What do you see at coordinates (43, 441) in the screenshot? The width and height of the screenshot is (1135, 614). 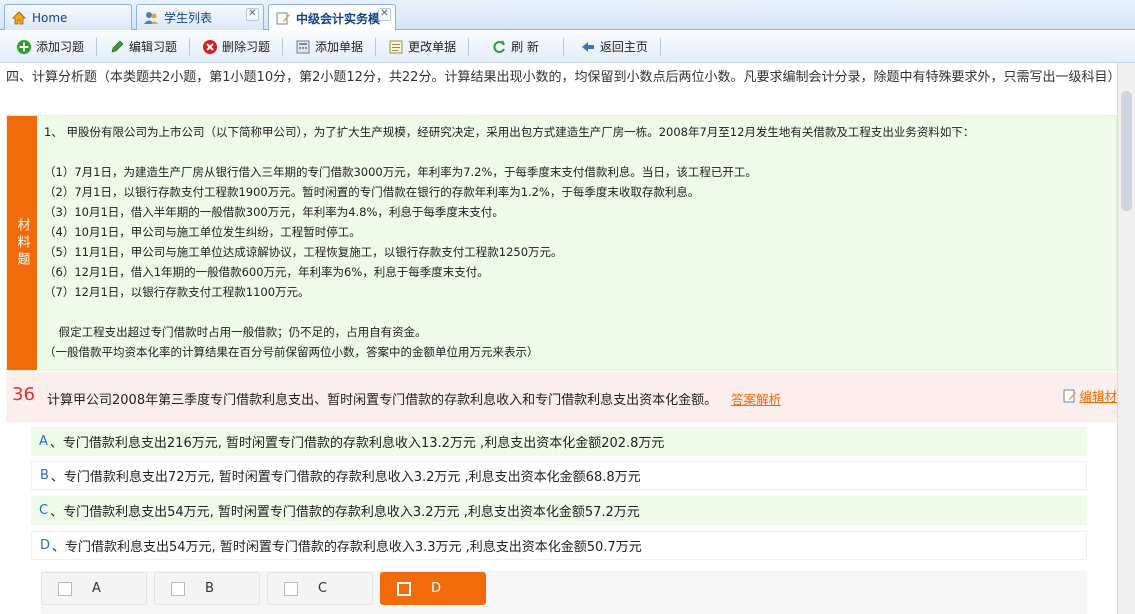 I see `option-letter: A` at bounding box center [43, 441].